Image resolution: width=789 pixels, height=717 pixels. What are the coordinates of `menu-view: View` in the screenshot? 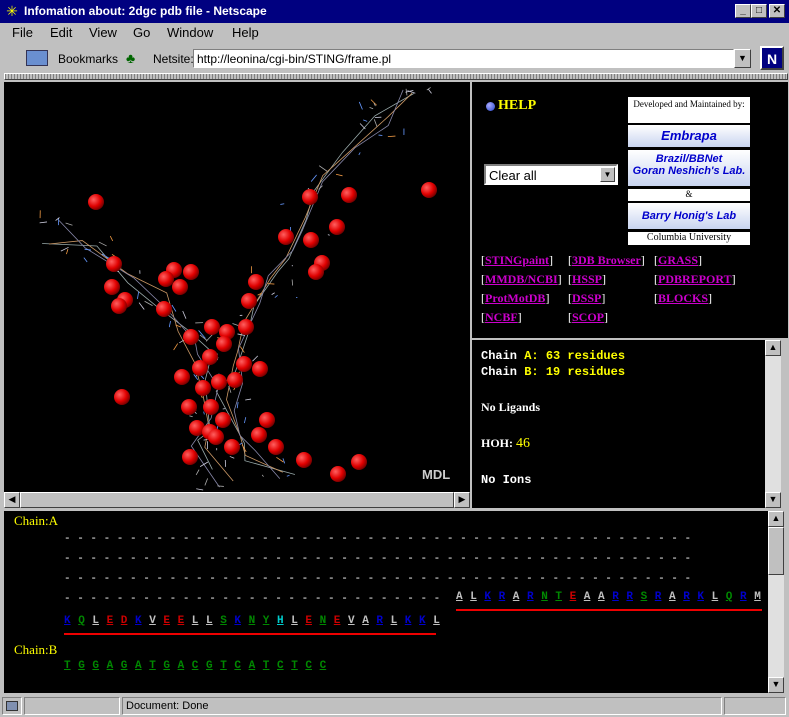 It's located at (103, 32).